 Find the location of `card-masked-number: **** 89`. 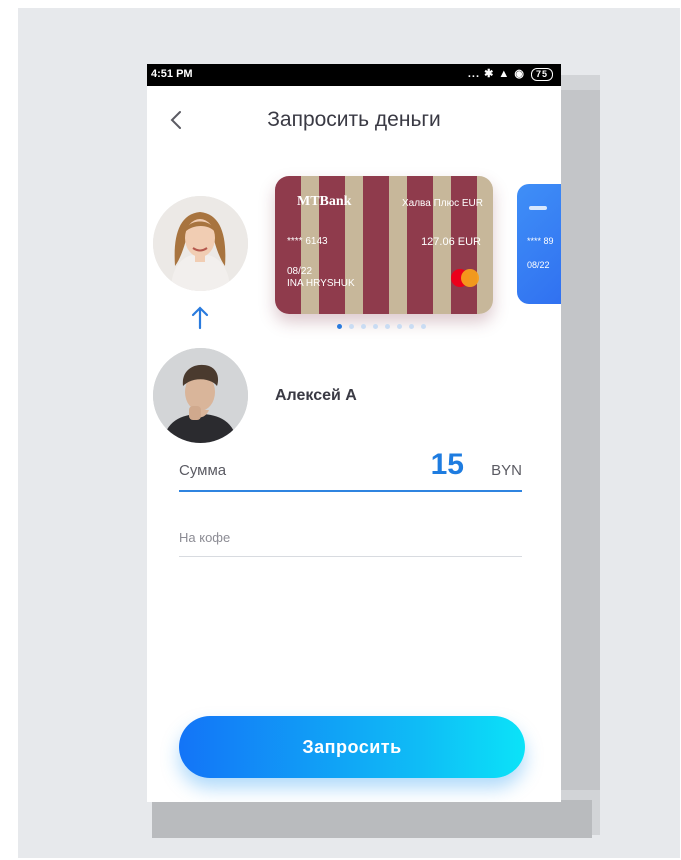

card-masked-number: **** 89 is located at coordinates (540, 241).